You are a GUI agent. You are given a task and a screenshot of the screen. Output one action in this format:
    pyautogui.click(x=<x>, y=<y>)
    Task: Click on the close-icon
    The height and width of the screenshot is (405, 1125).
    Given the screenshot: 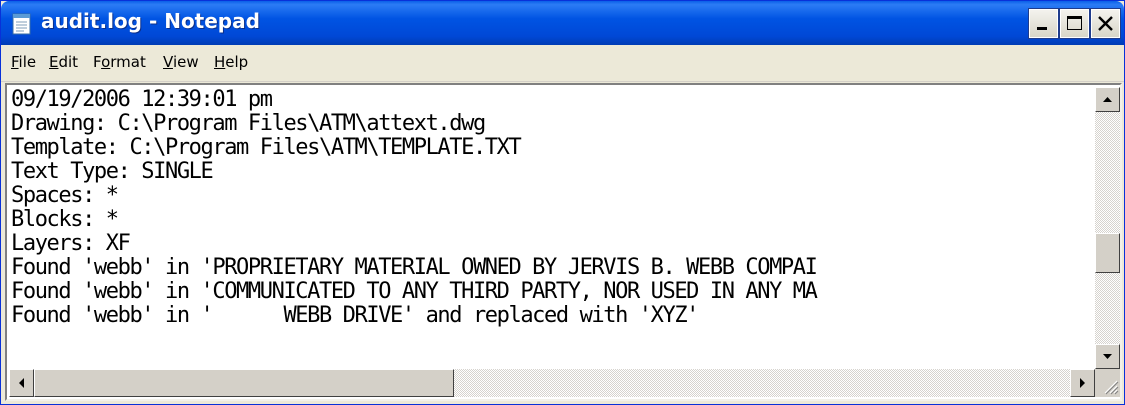 What is the action you would take?
    pyautogui.click(x=1105, y=23)
    